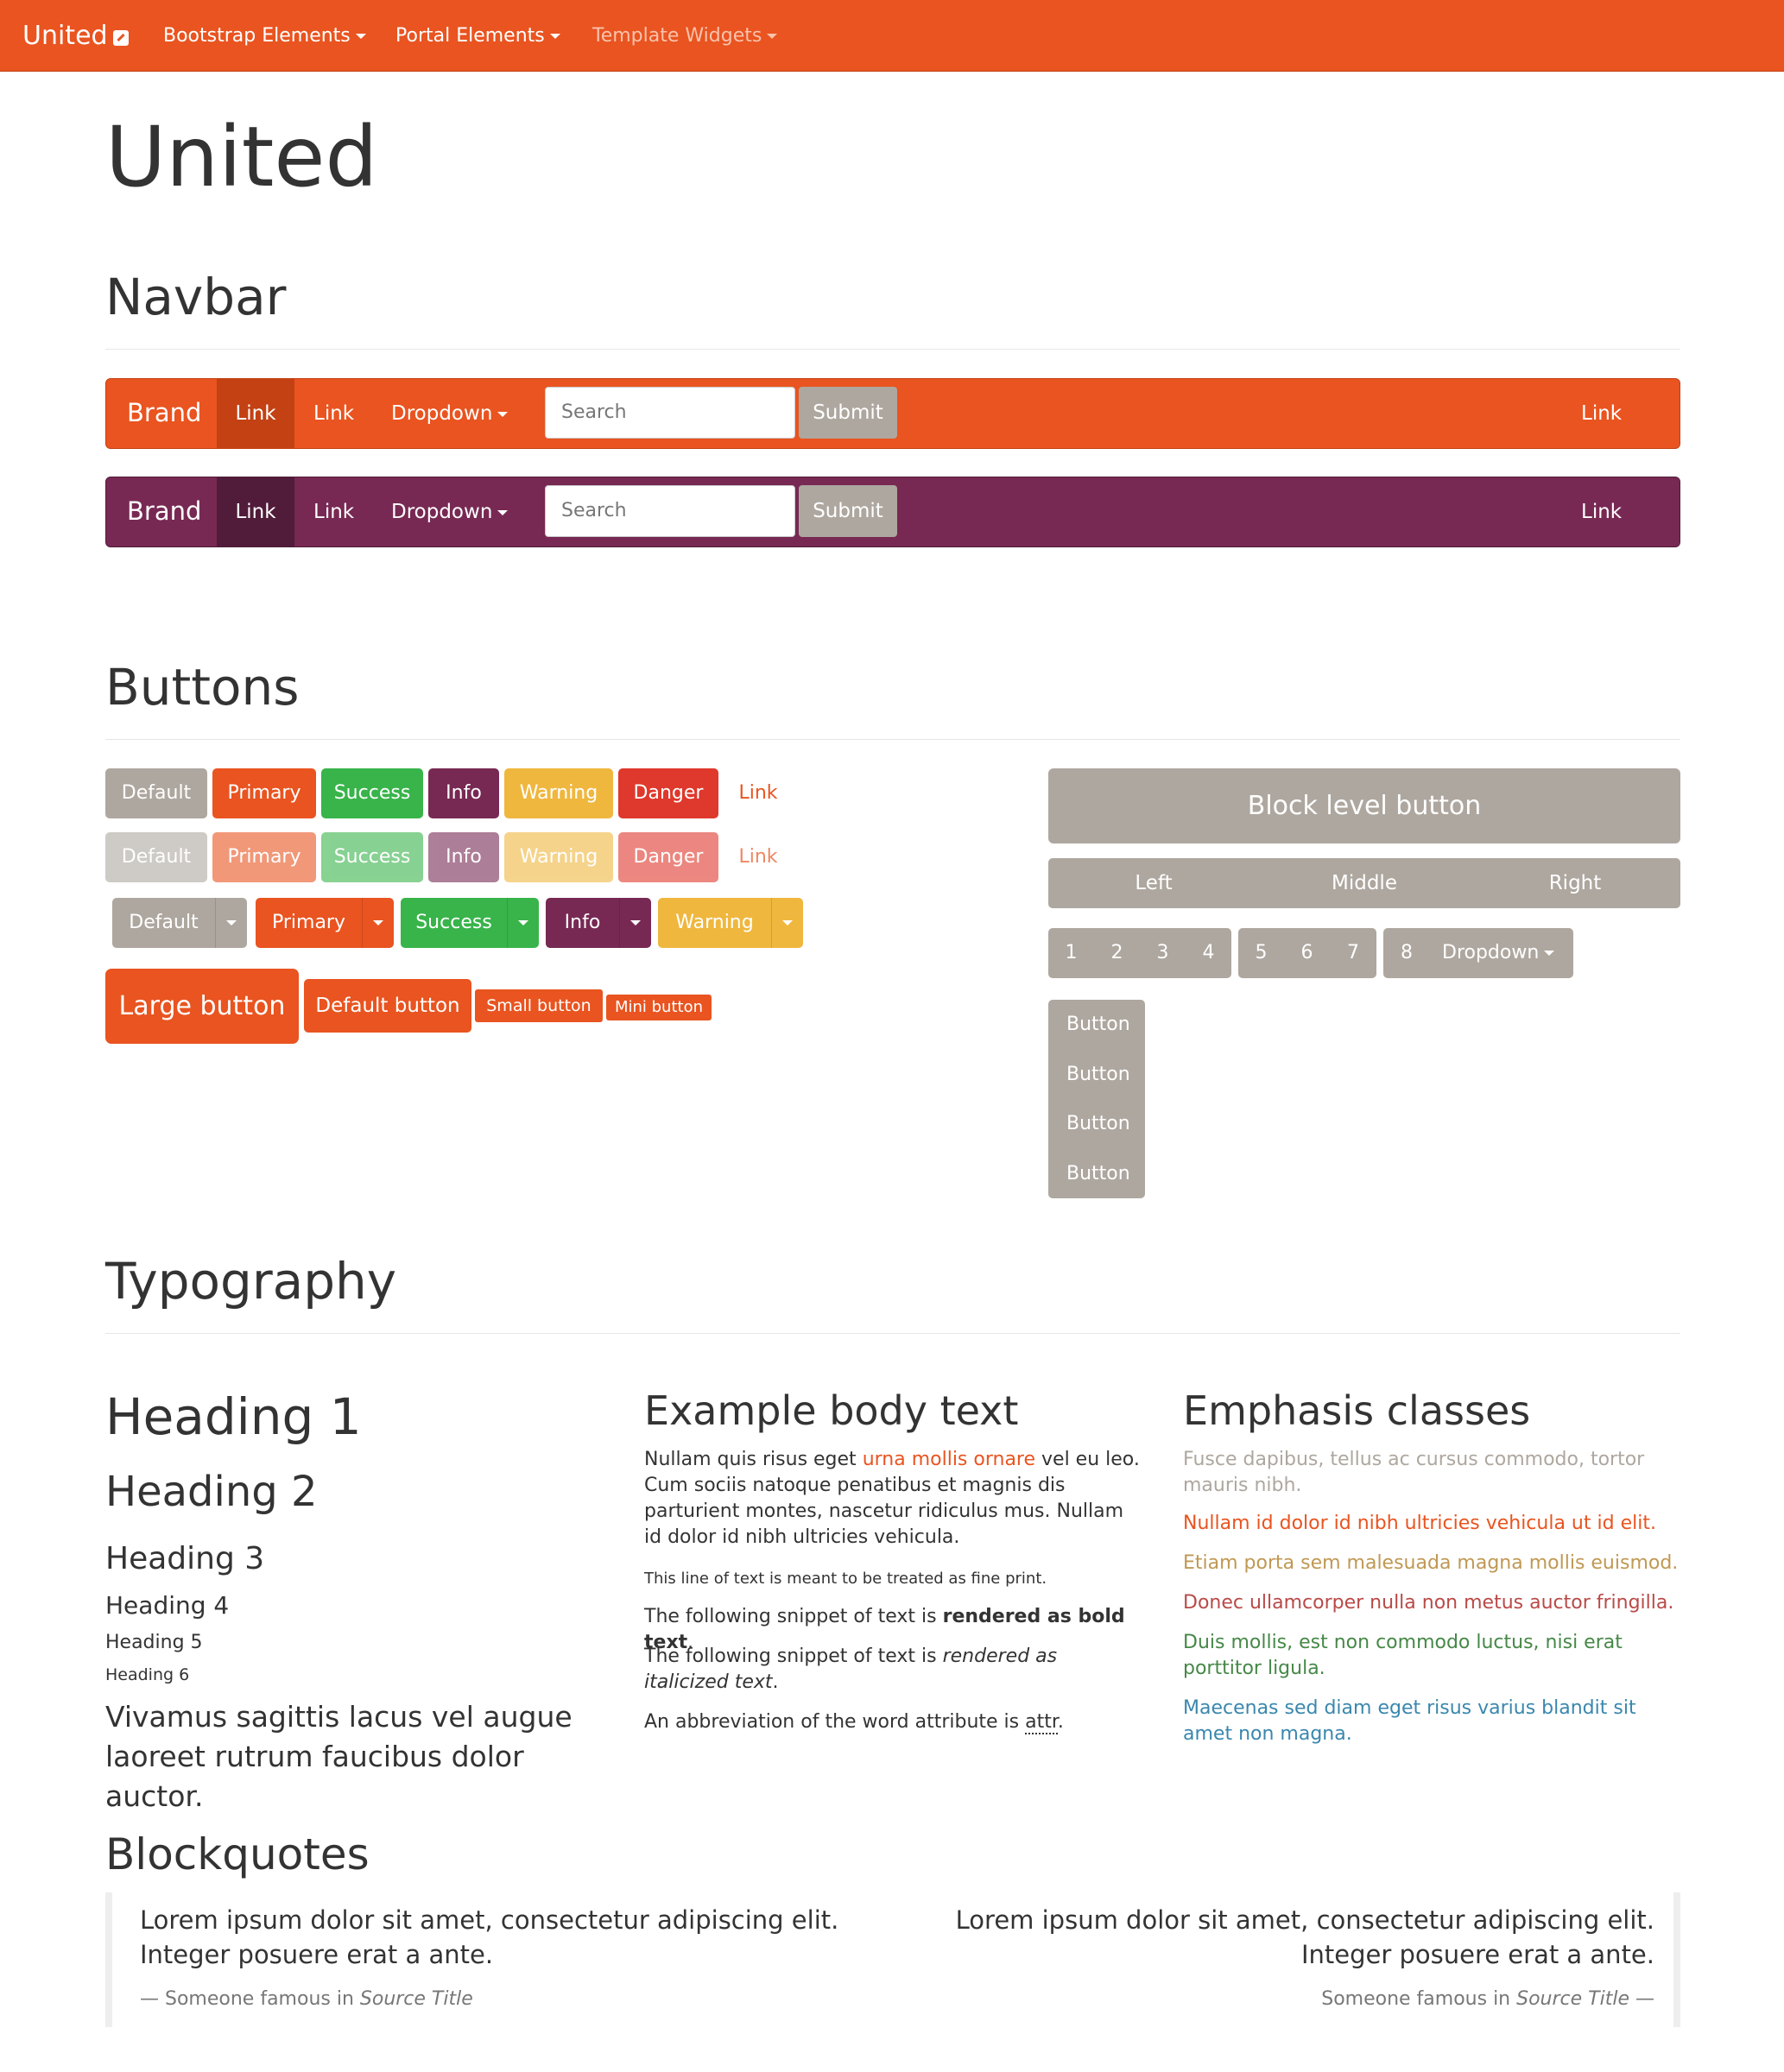 The height and width of the screenshot is (2072, 1784). I want to click on split-label: Default, so click(163, 923).